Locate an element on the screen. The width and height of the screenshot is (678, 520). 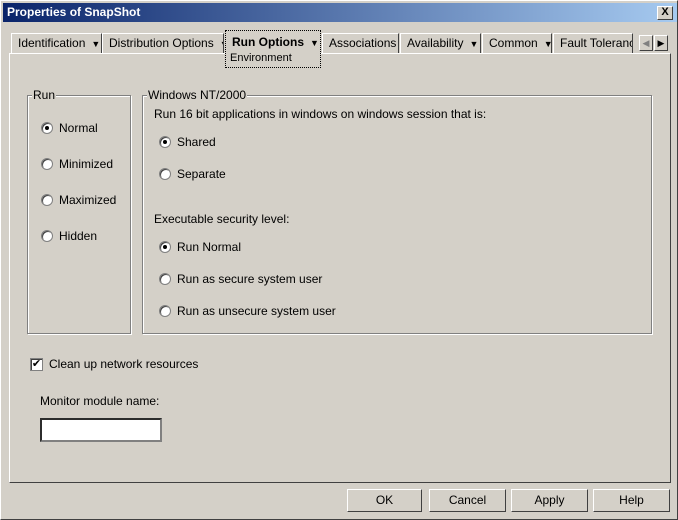
apply-button: Apply is located at coordinates (549, 500).